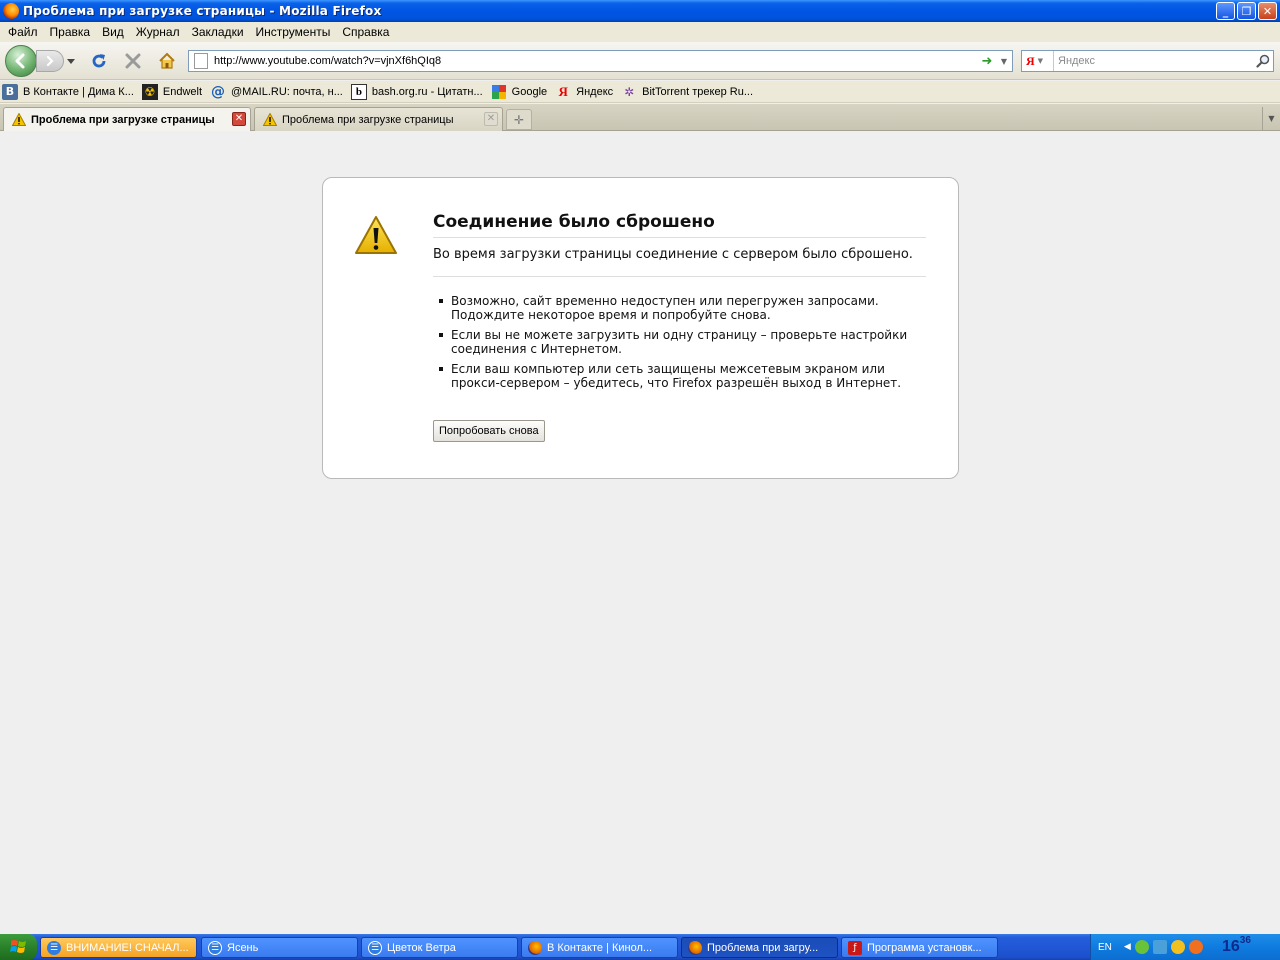  I want to click on go-arrow-icon: ➜, so click(987, 61).